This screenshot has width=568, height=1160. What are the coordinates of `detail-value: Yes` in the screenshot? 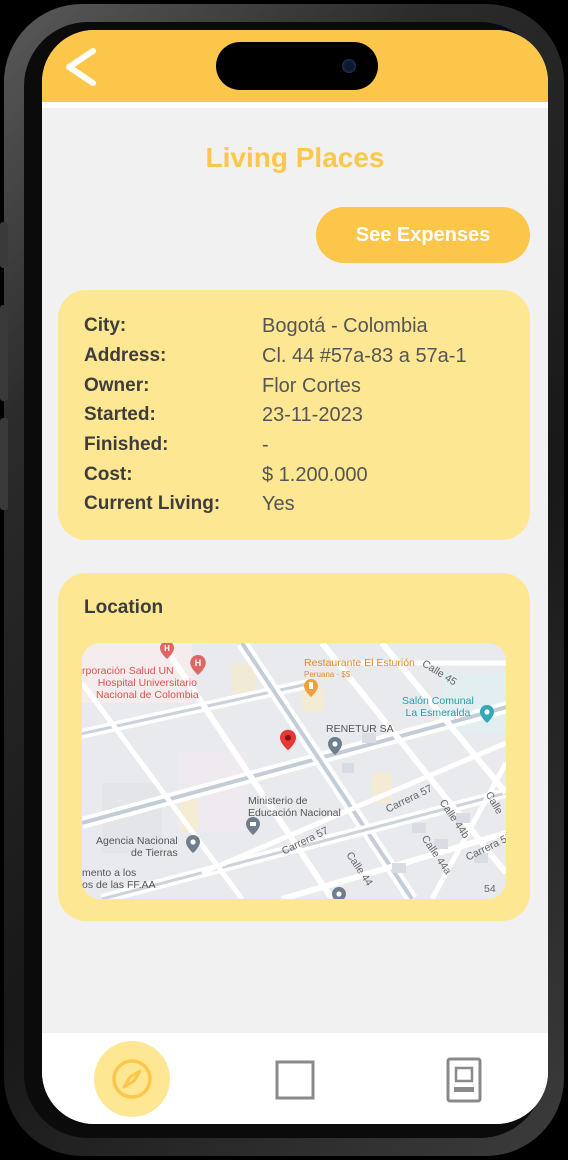 It's located at (278, 503).